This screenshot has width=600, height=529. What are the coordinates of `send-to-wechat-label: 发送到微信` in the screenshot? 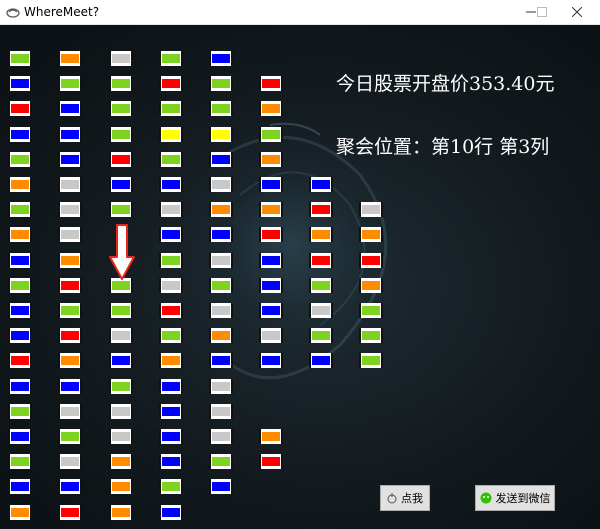 It's located at (523, 498).